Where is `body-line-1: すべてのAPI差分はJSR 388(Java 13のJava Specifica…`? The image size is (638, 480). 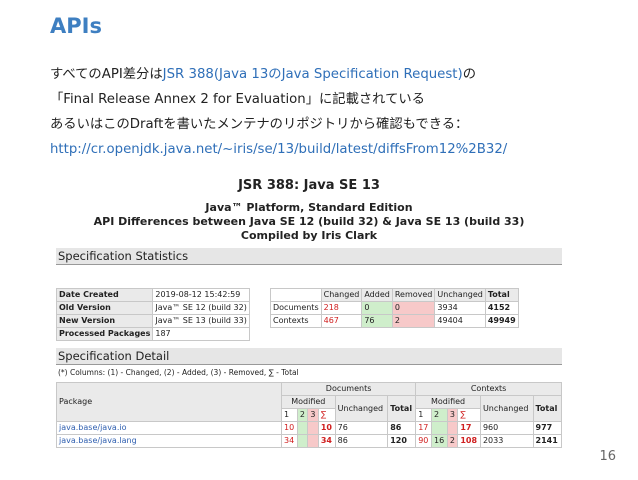
body-line-1: すべてのAPI差分はJSR 388(Java 13のJava Specifica… is located at coordinates (335, 74).